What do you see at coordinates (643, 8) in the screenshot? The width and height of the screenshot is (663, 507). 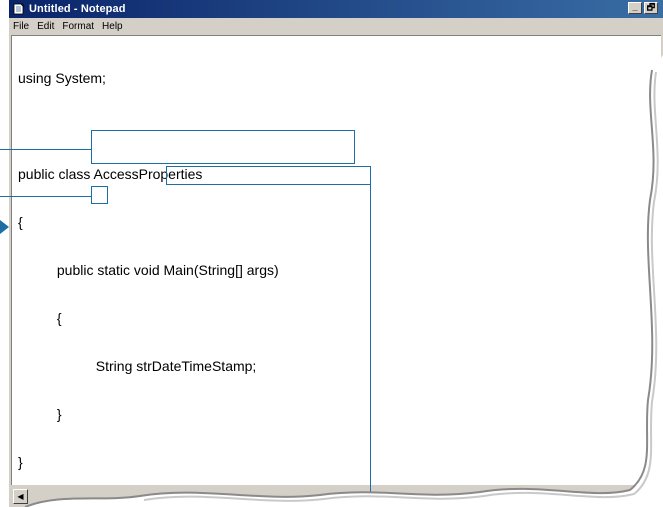 I see `window-controls: _ 🗗` at bounding box center [643, 8].